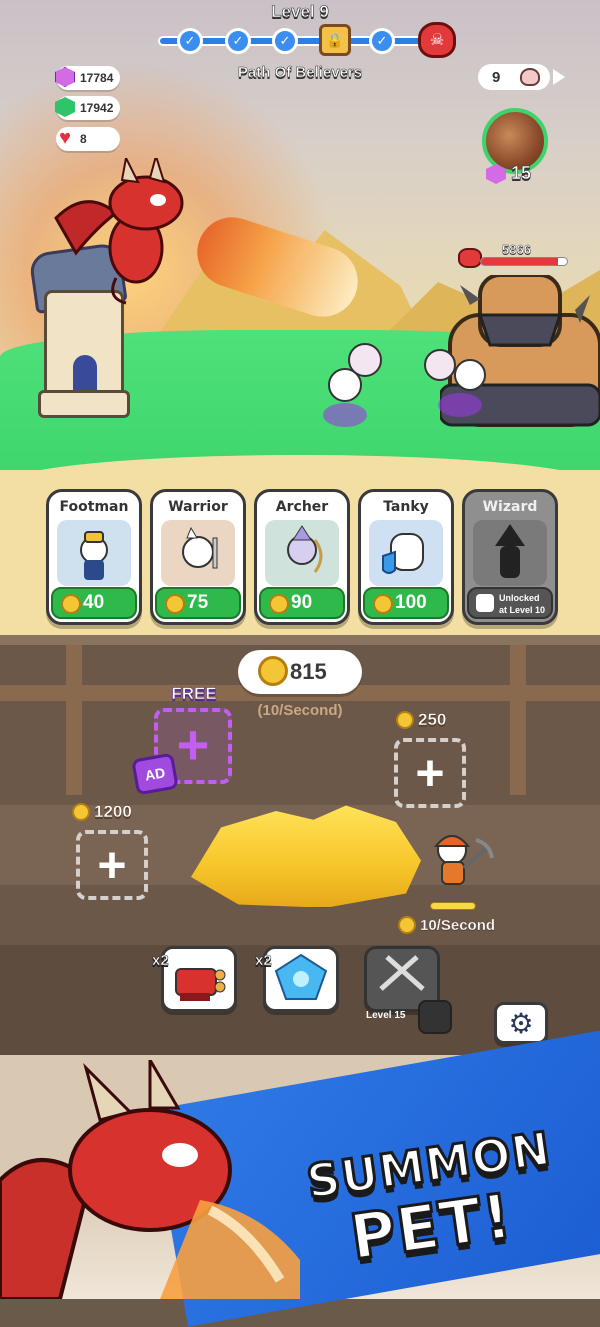 The height and width of the screenshot is (1327, 600). I want to click on boss-hp-value: 5866, so click(516, 249).